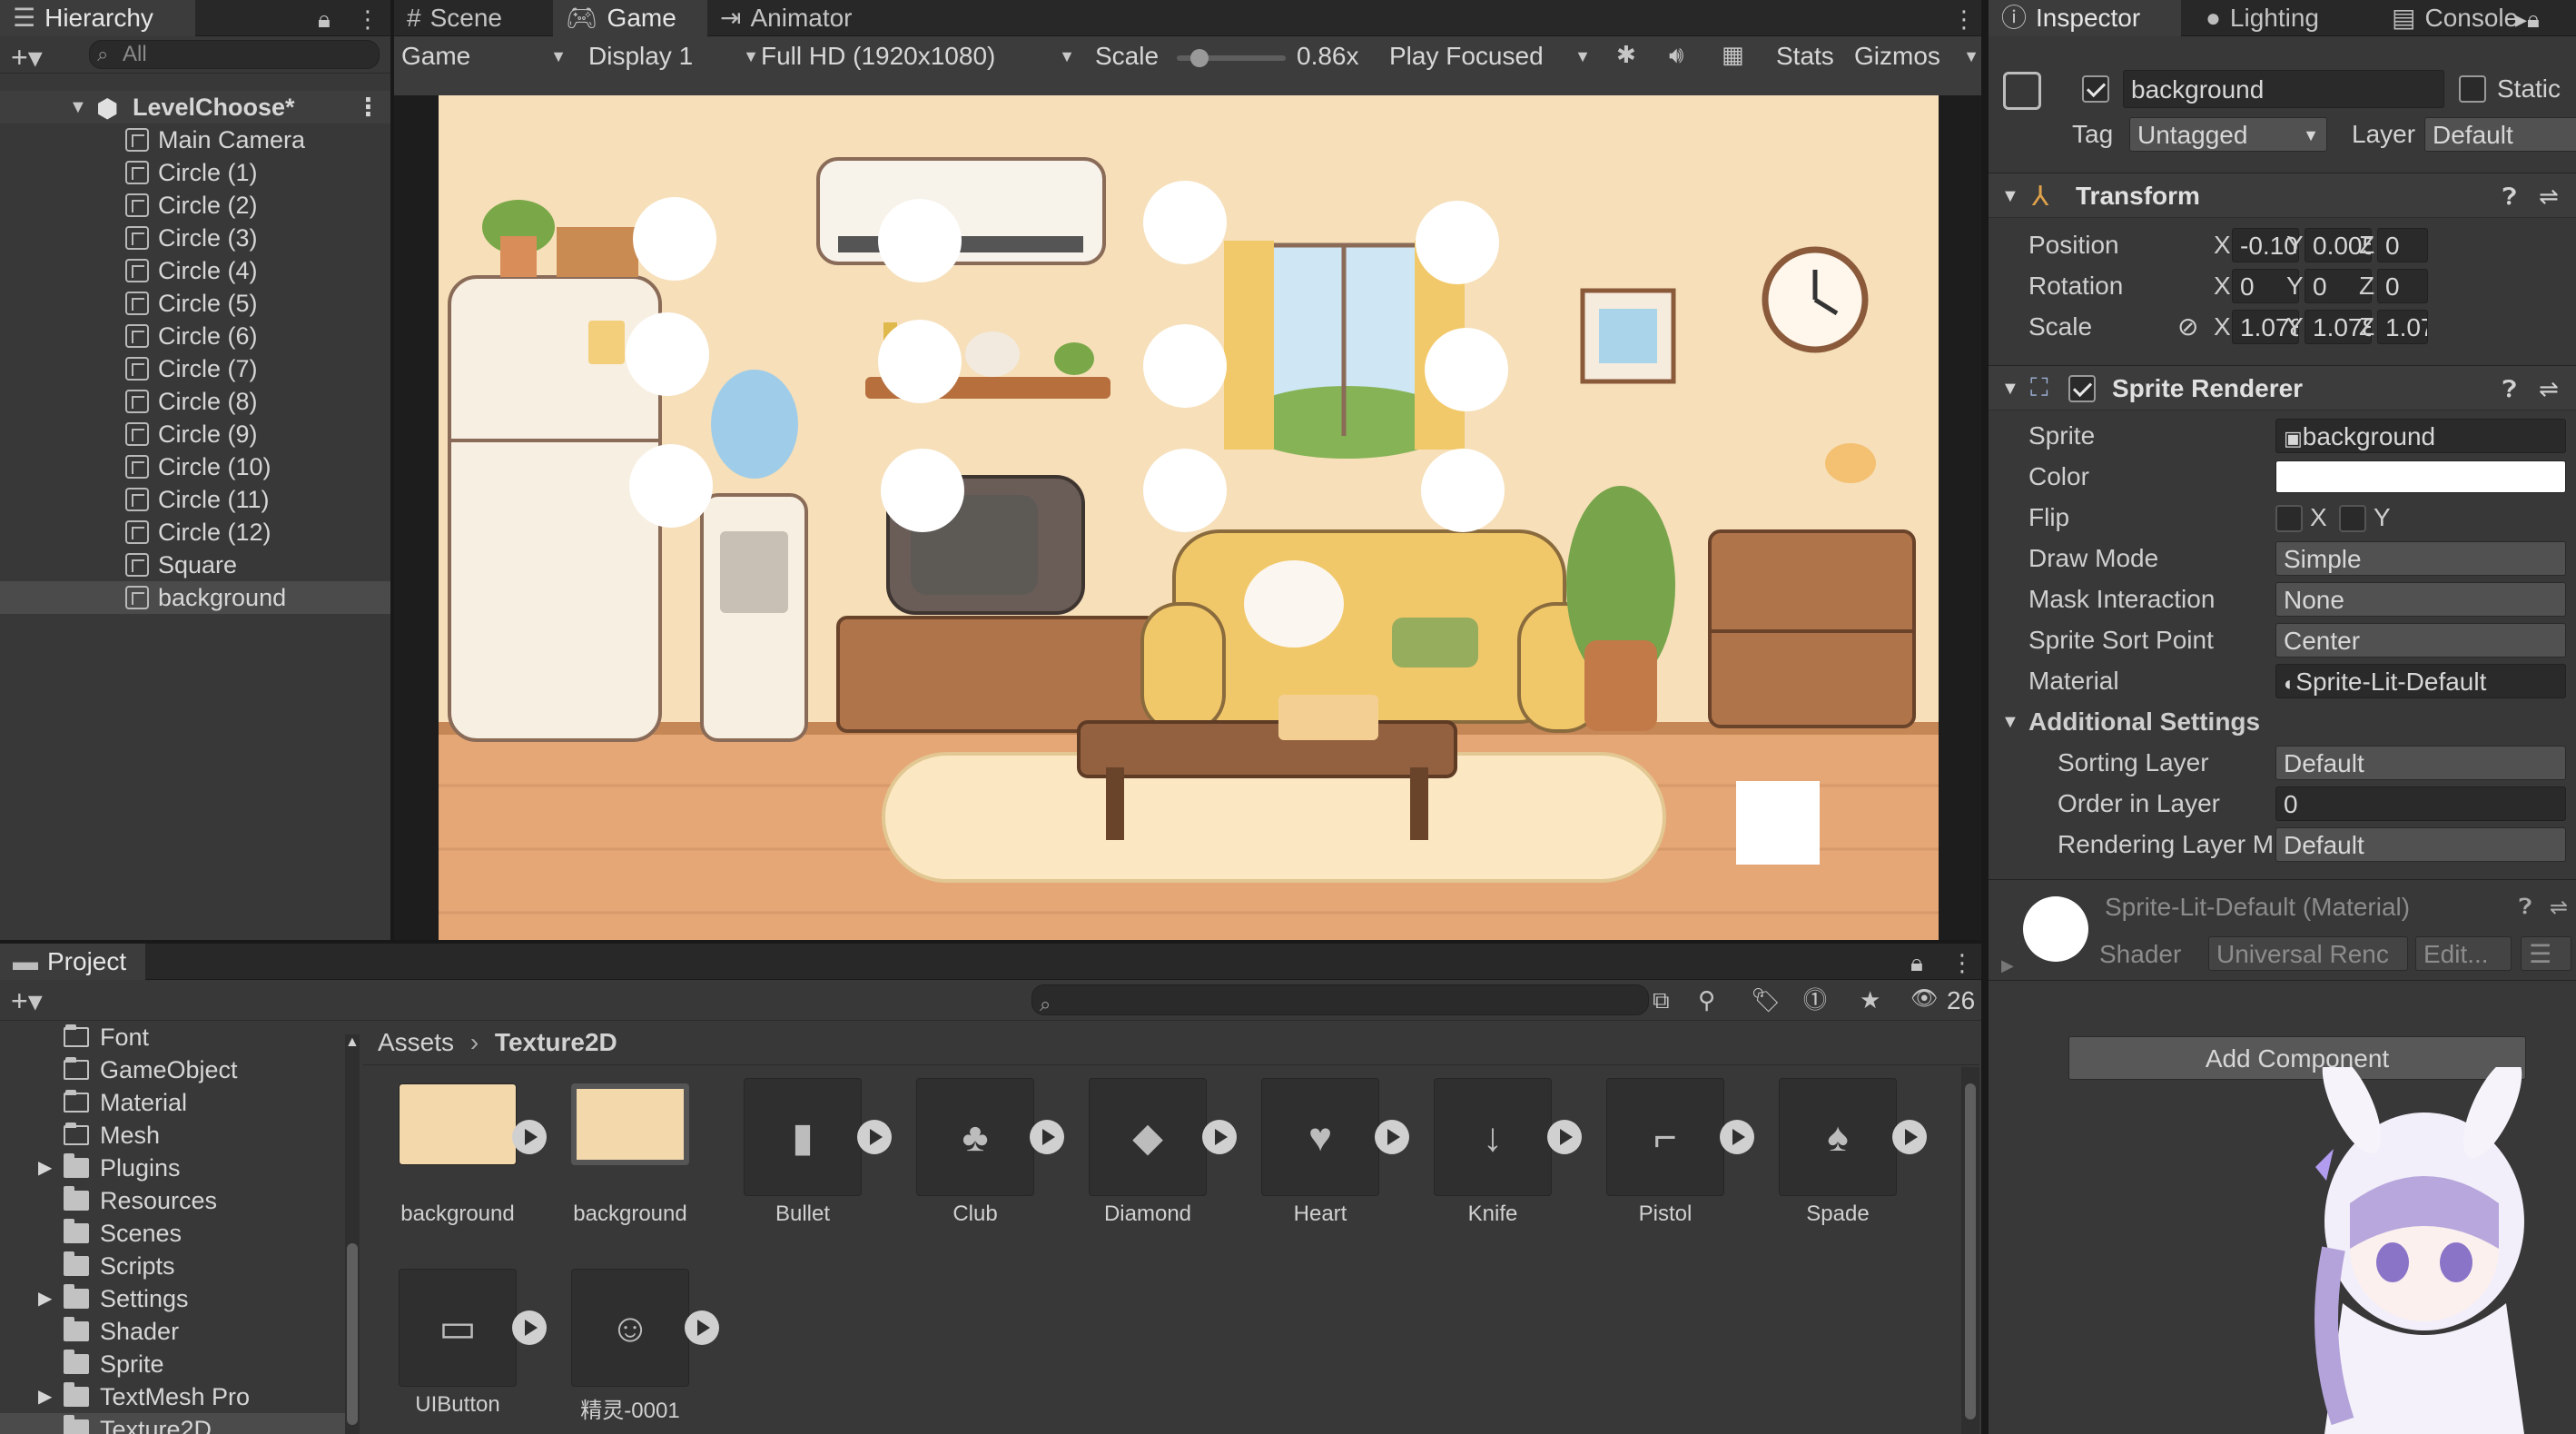 Image resolution: width=2576 pixels, height=1434 pixels. What do you see at coordinates (2420, 436) in the screenshot?
I see `sprite-field: ▣background` at bounding box center [2420, 436].